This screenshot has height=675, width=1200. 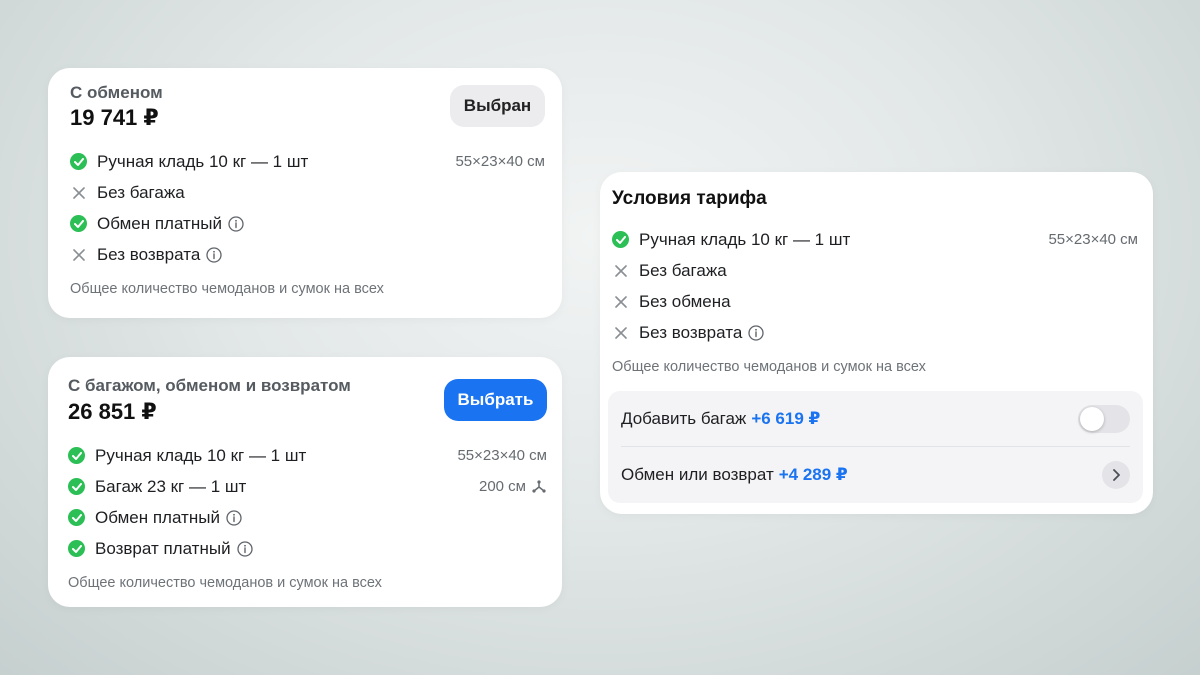 What do you see at coordinates (116, 92) in the screenshot?
I see `tariff-title: С обменом` at bounding box center [116, 92].